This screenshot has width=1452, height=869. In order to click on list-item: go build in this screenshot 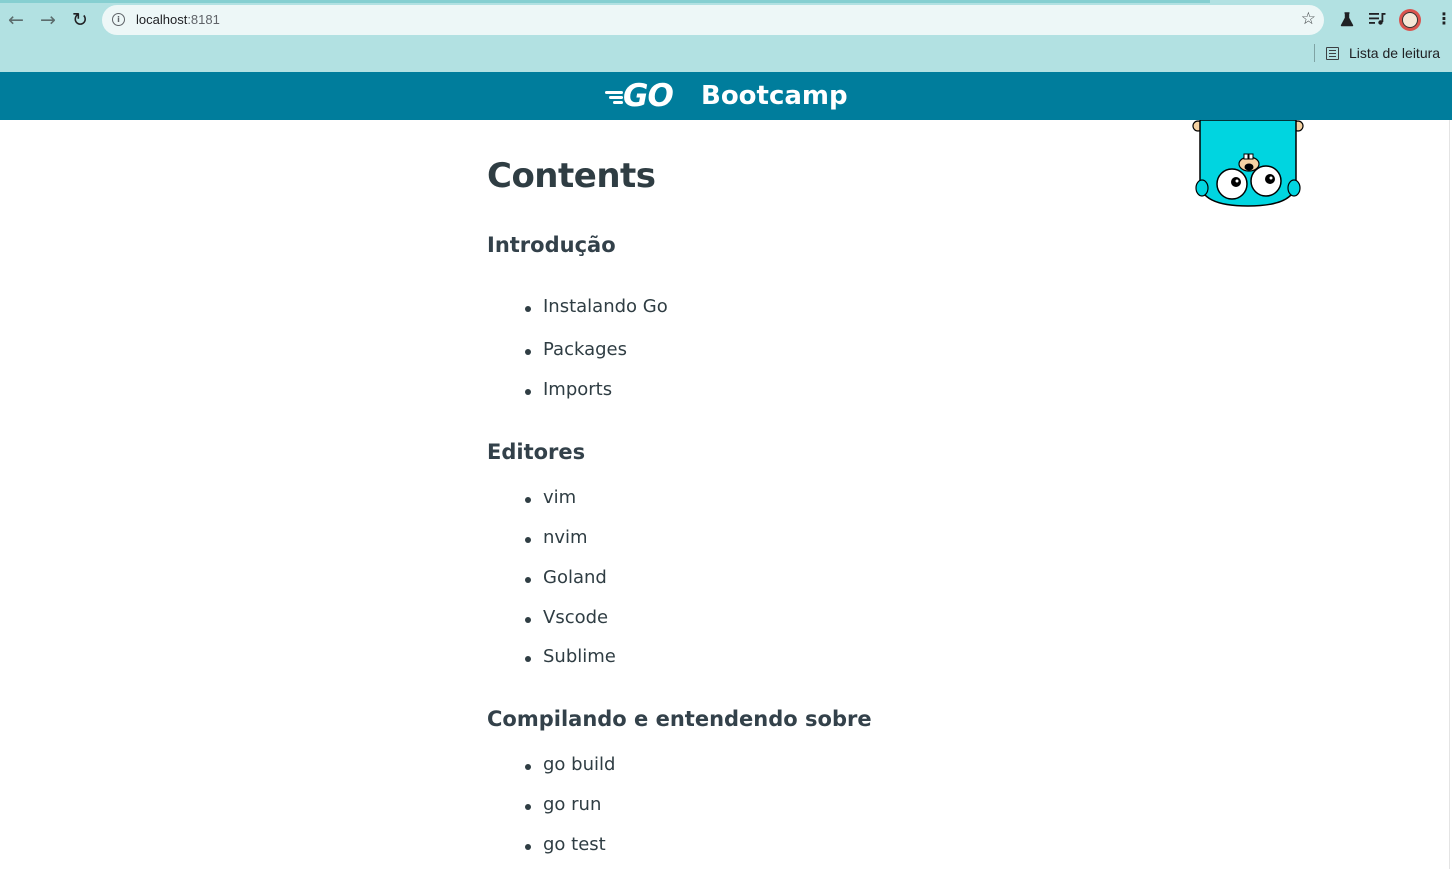, I will do `click(570, 764)`.